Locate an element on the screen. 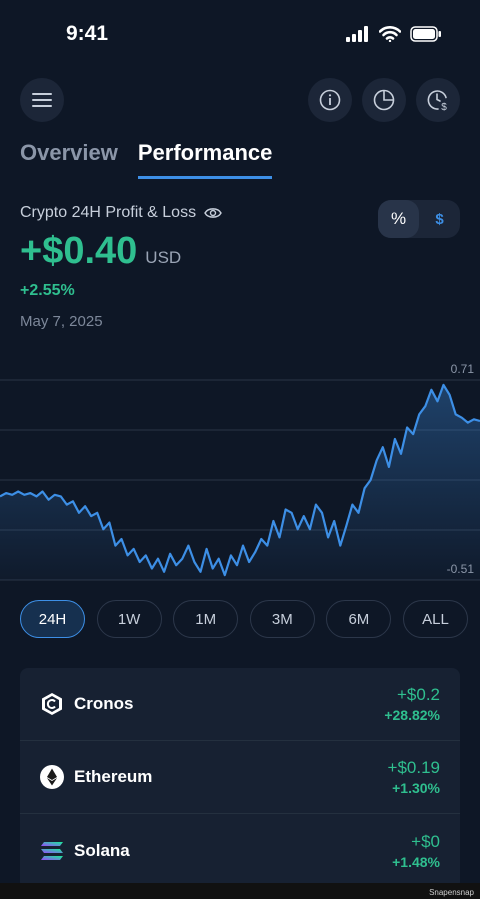 This screenshot has height=899, width=480. tab-bar: Overview Performance is located at coordinates (146, 159).